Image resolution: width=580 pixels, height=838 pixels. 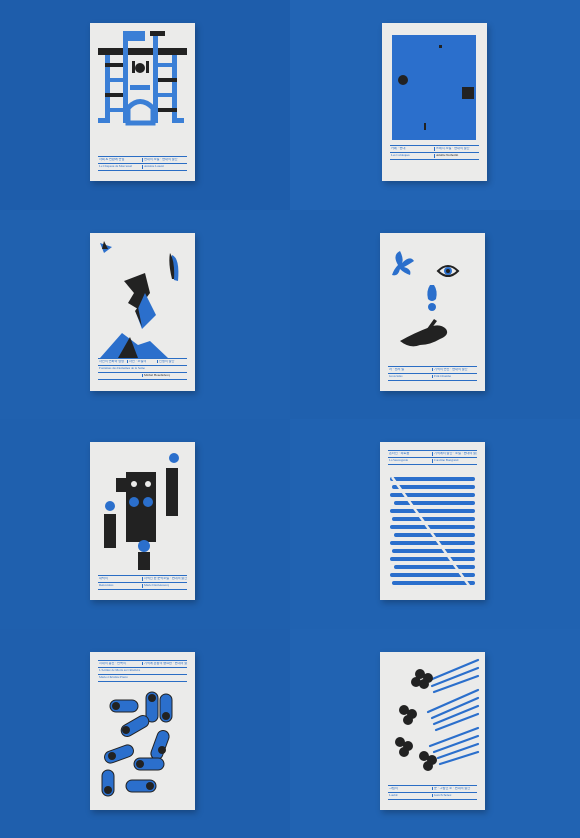 I want to click on stripes-illustration, so click(x=432, y=532).